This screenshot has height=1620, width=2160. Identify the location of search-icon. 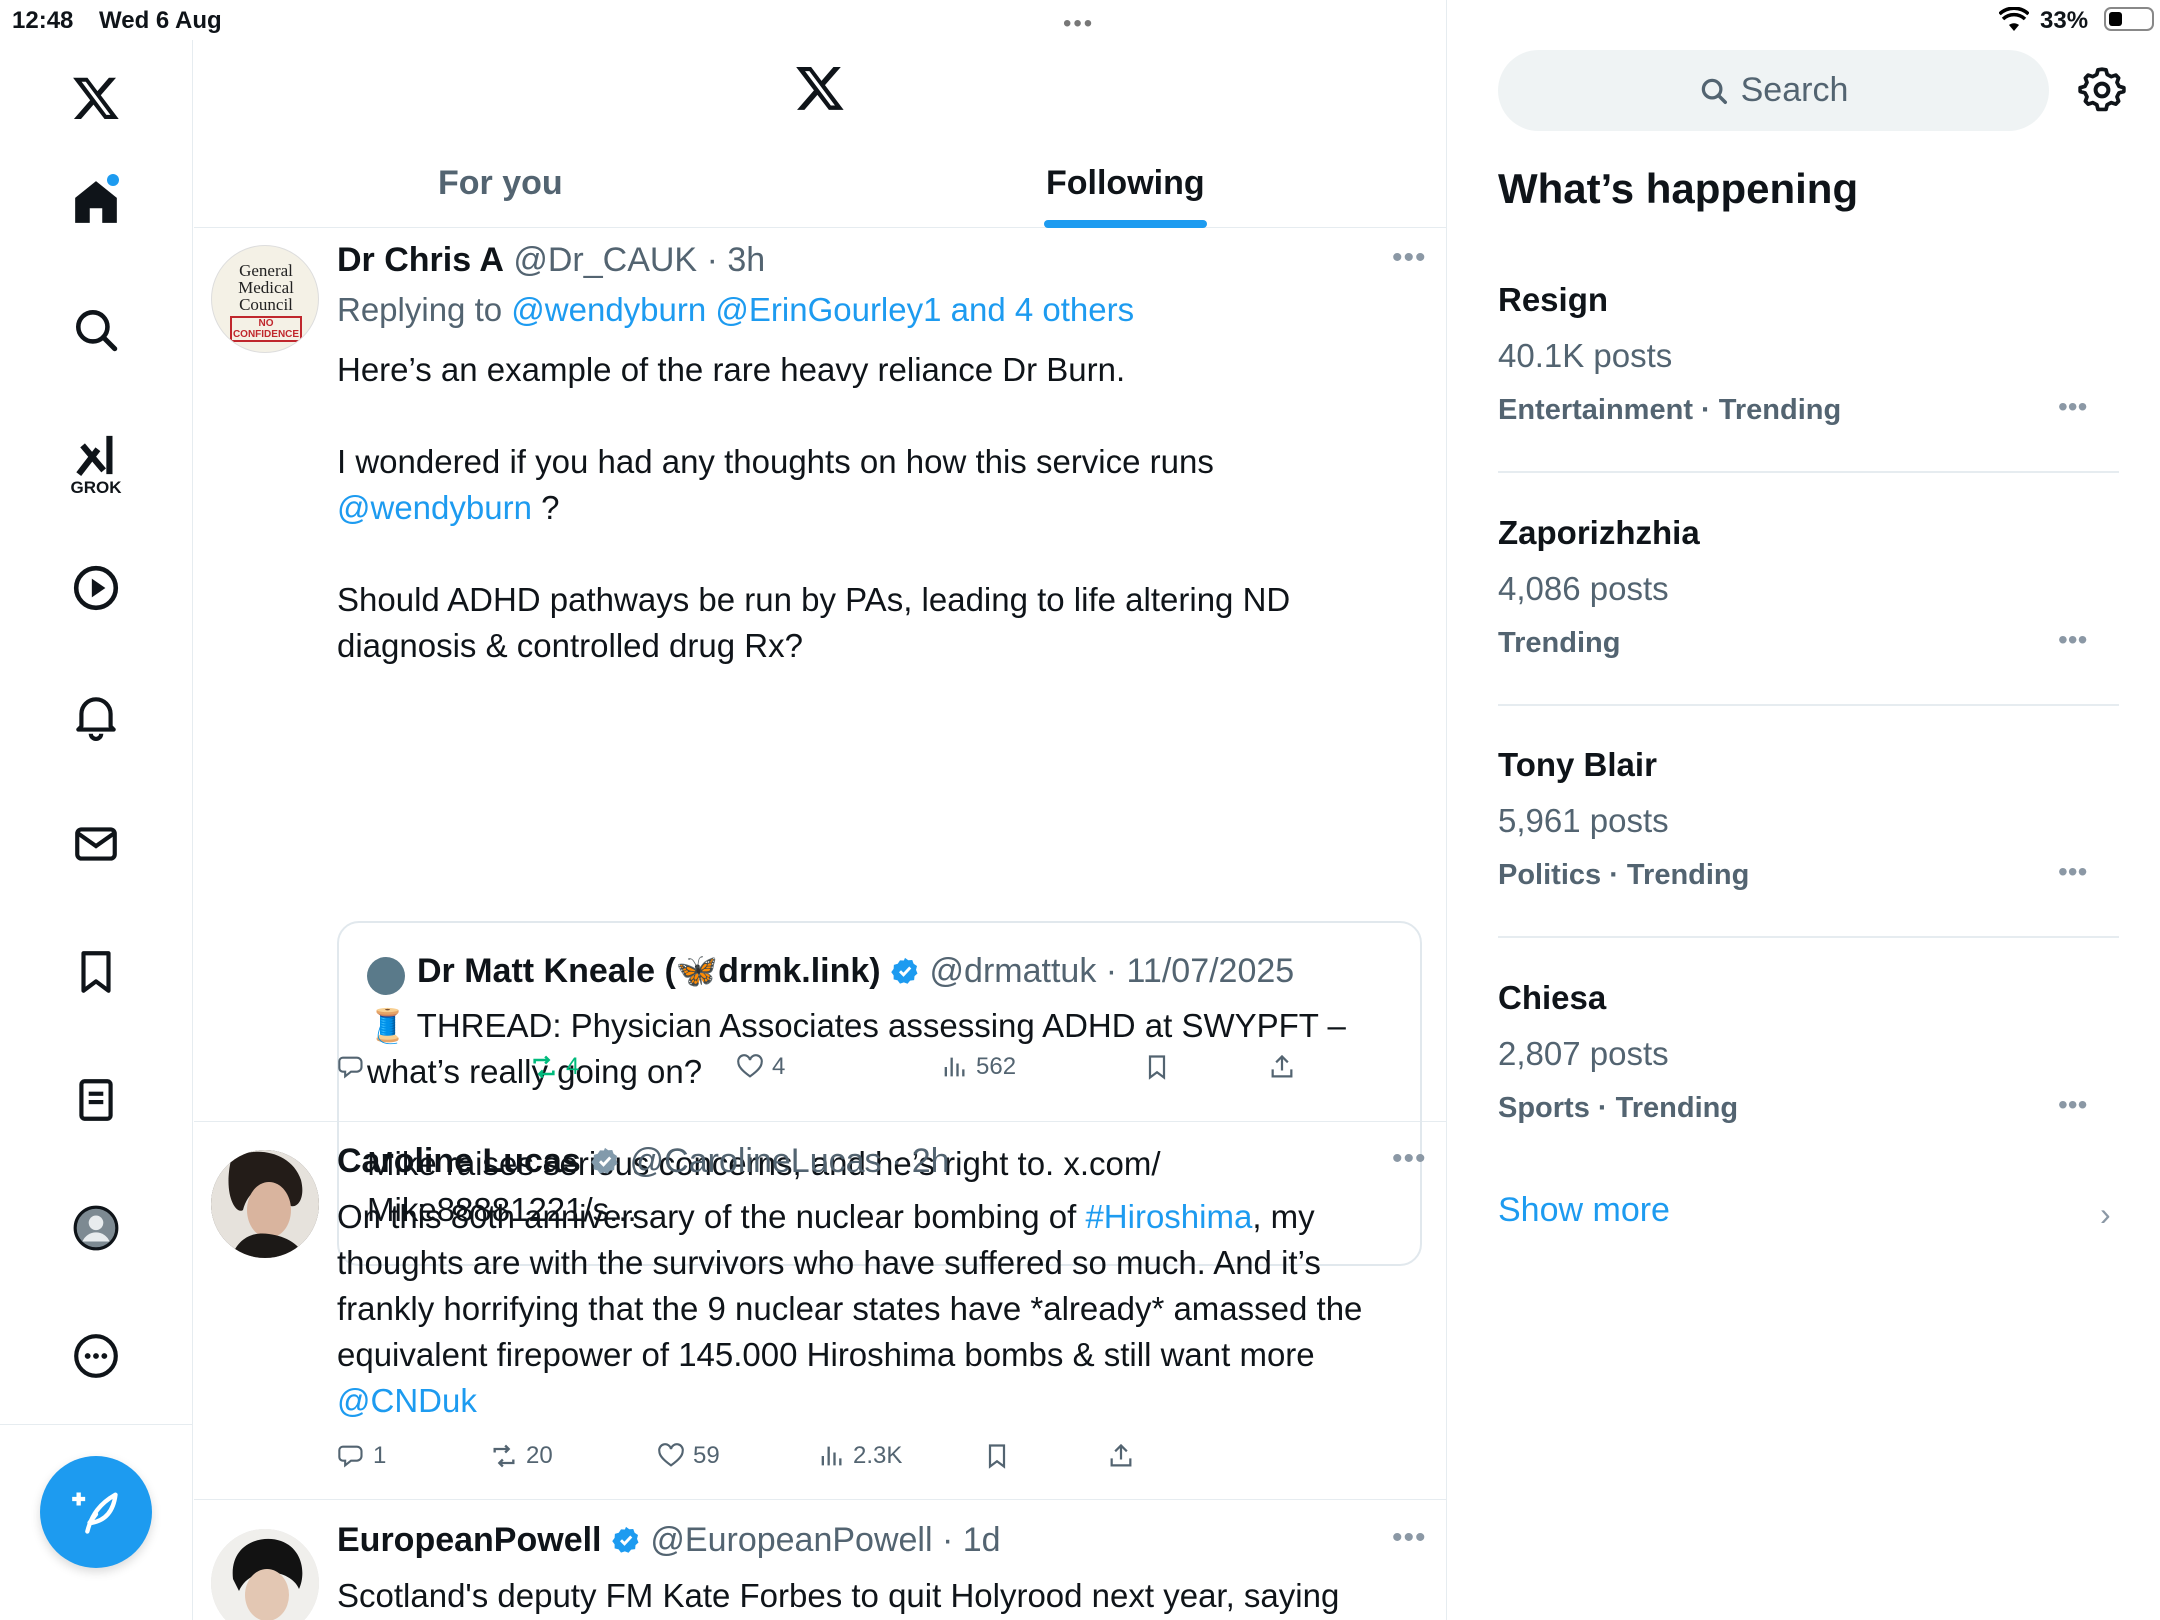
(96, 330).